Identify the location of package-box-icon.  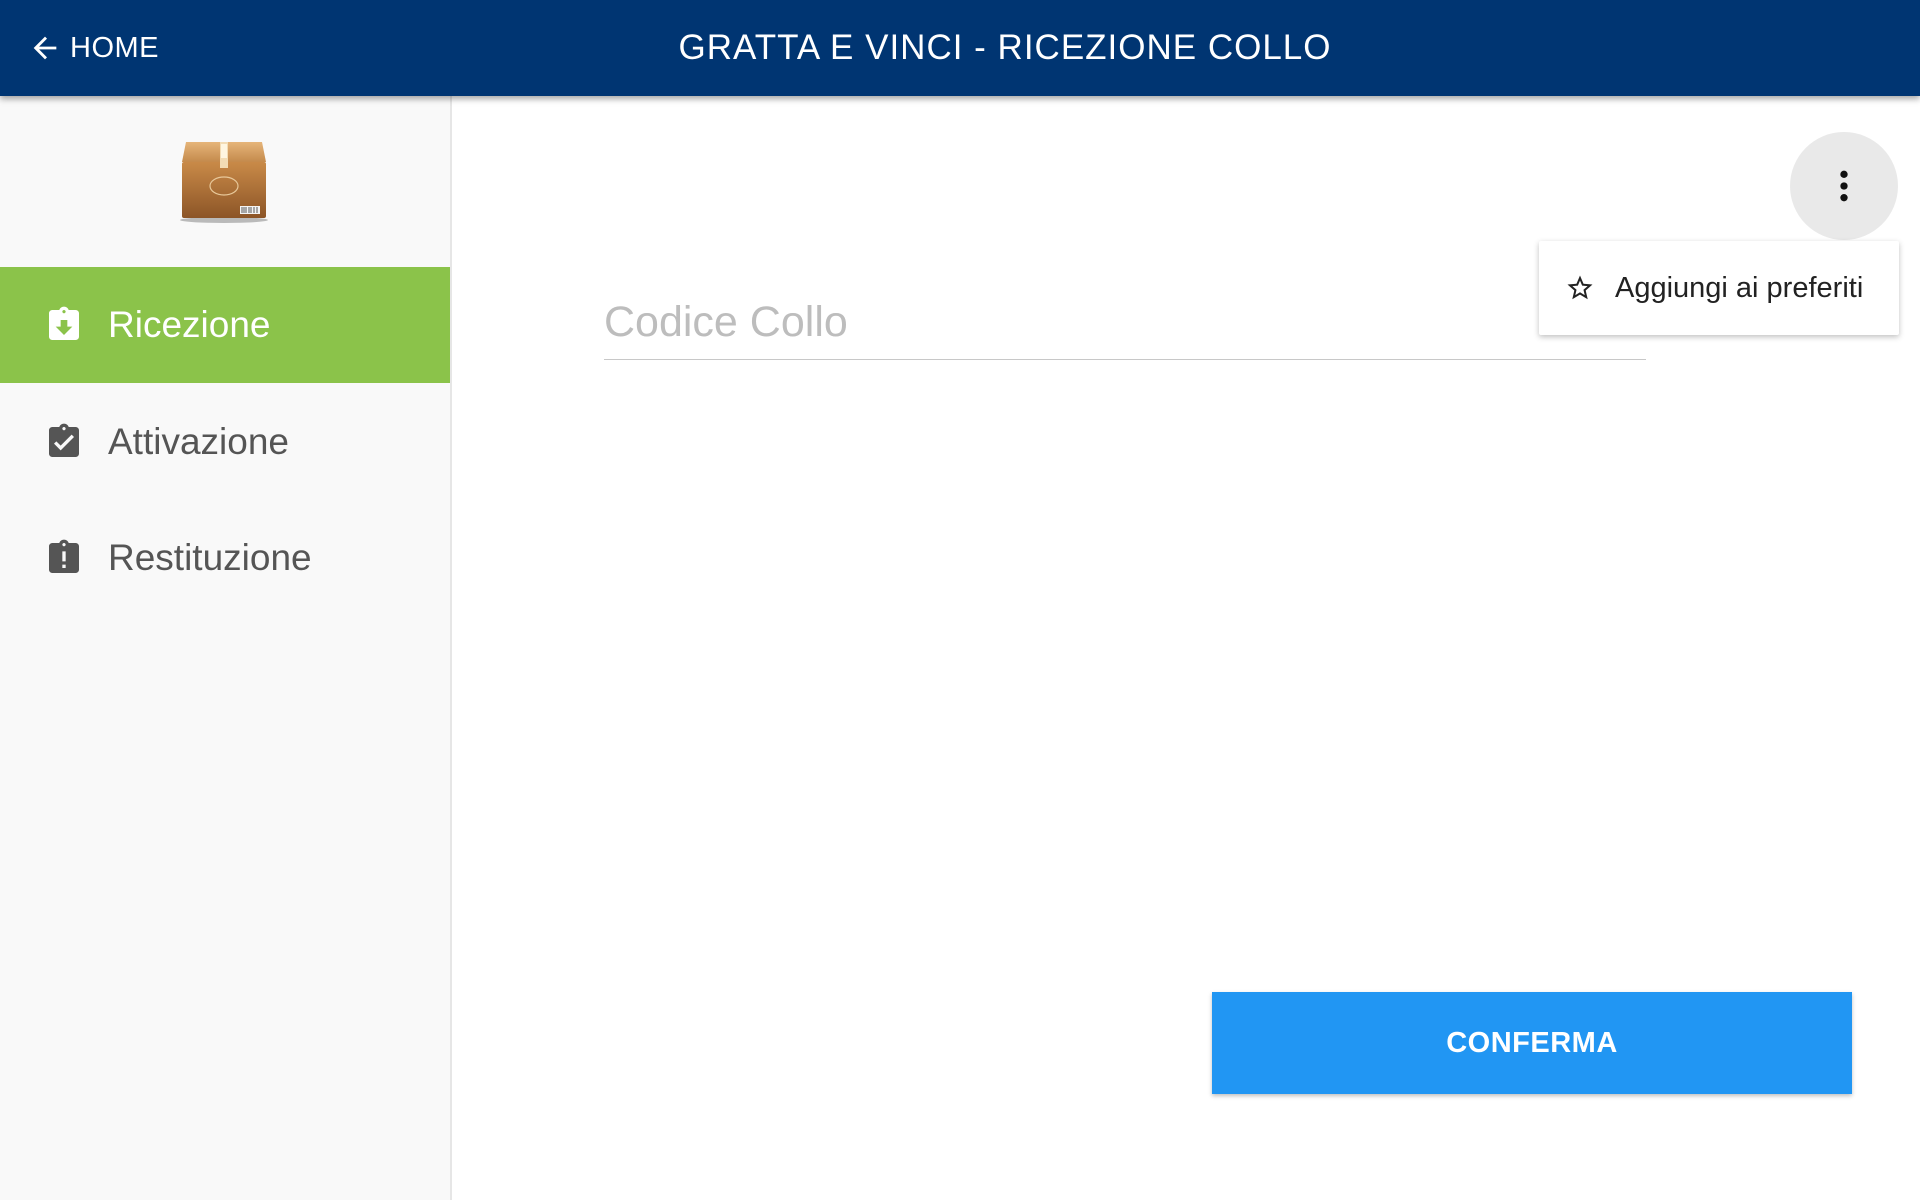
(224, 182).